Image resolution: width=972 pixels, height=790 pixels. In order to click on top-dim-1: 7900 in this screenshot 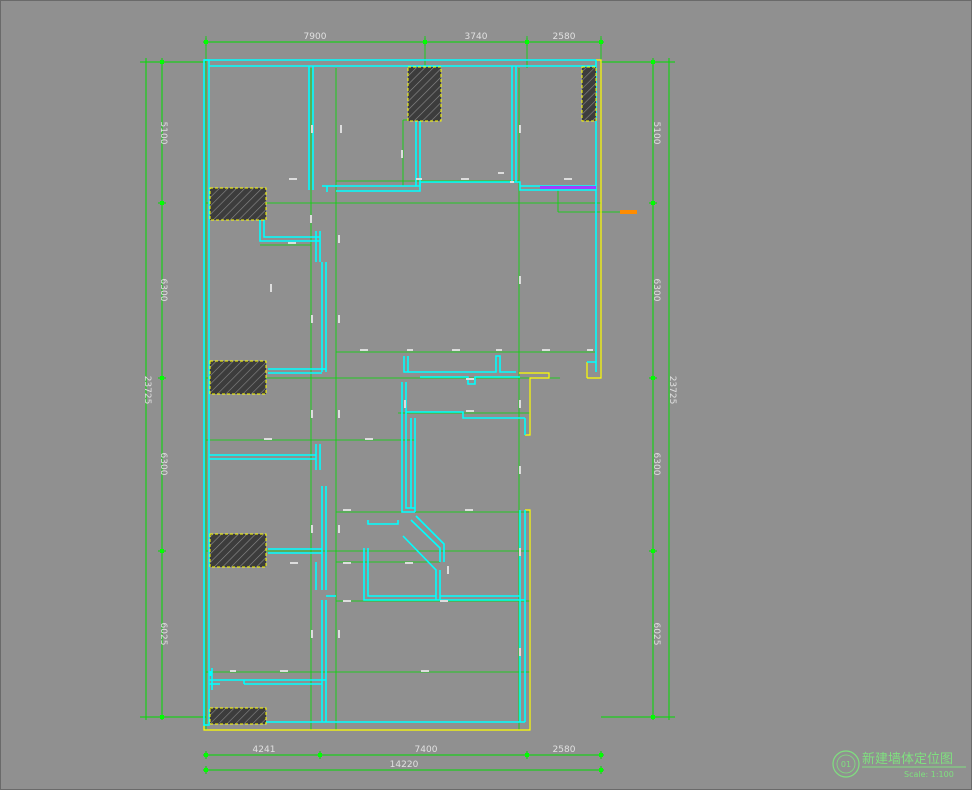, I will do `click(315, 37)`.